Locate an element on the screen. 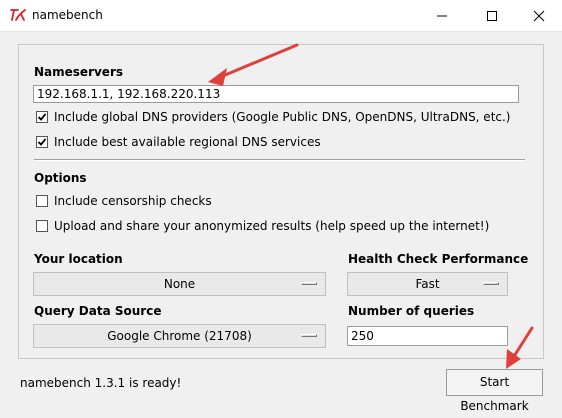  close-icon is located at coordinates (539, 15).